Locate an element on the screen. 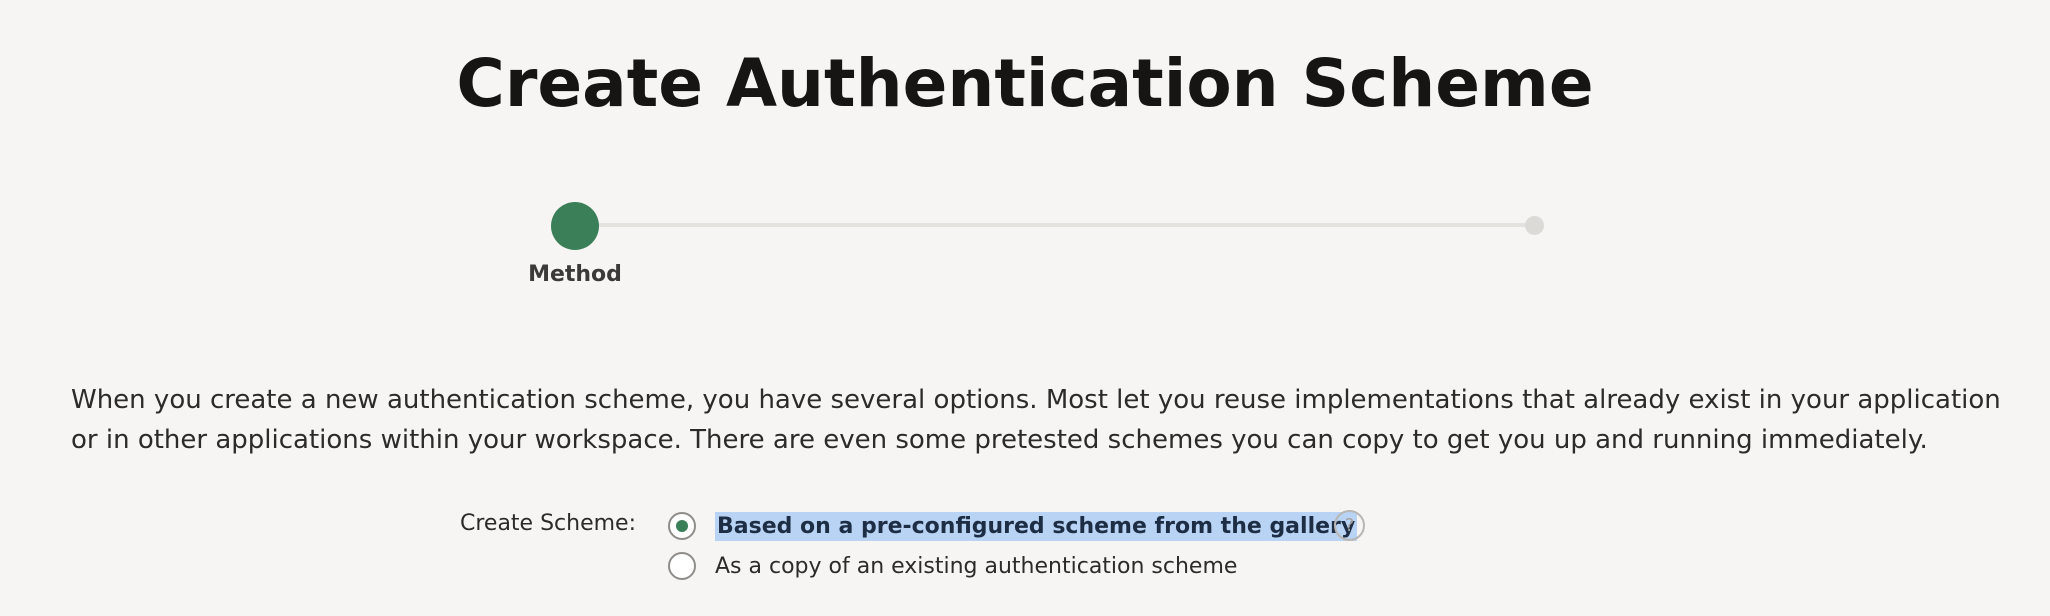 The height and width of the screenshot is (616, 2050). radio-button-gallery is located at coordinates (682, 526).